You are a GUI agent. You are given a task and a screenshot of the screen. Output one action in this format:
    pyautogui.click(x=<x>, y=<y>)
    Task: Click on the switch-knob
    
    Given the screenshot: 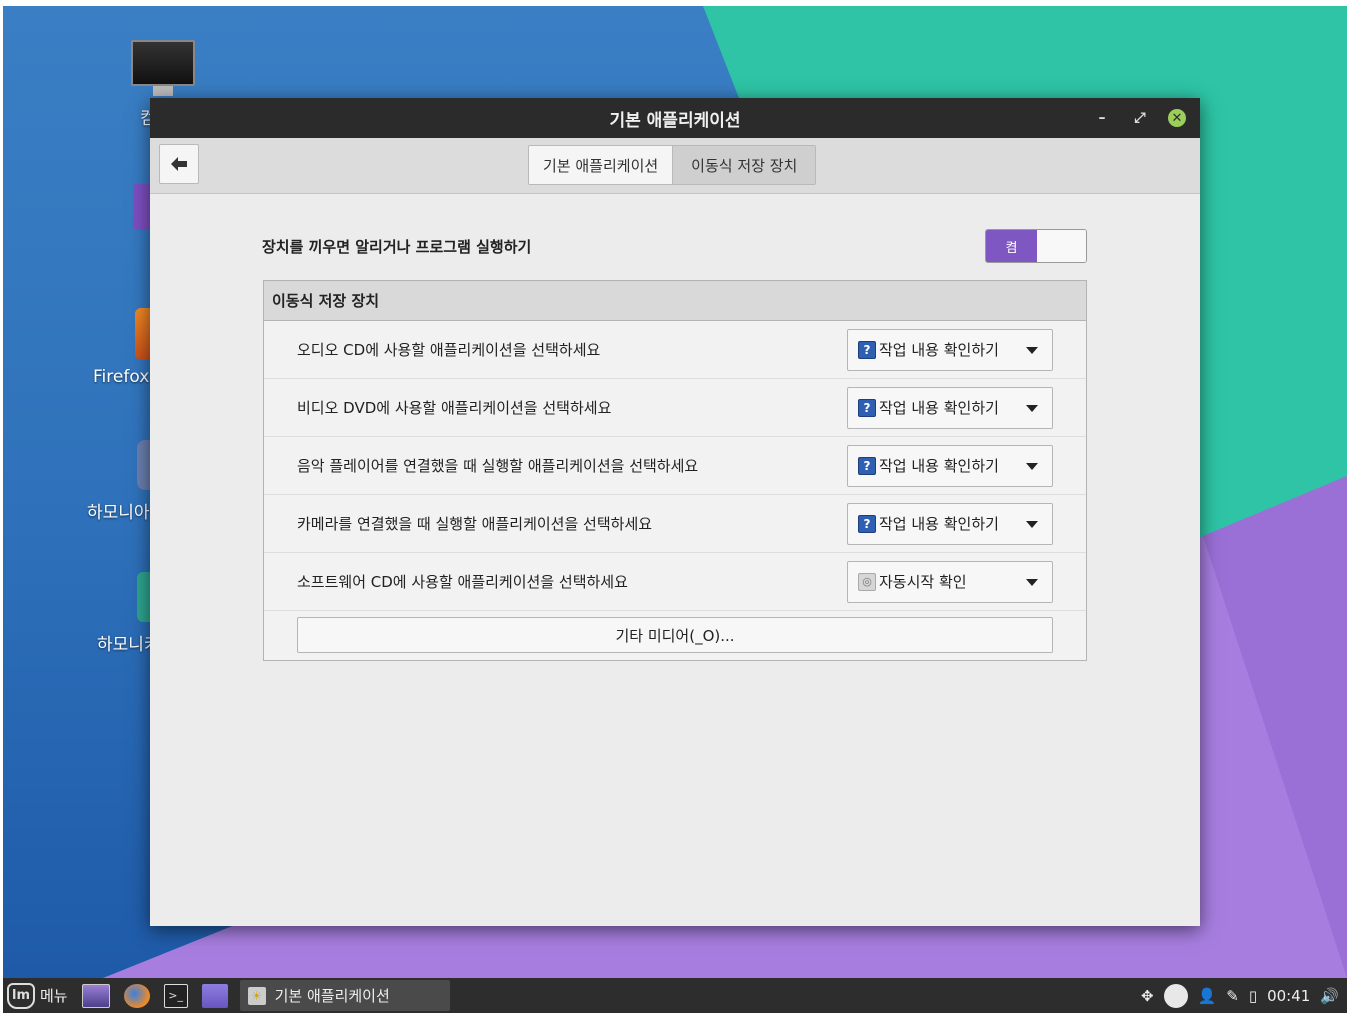 What is the action you would take?
    pyautogui.click(x=1061, y=246)
    